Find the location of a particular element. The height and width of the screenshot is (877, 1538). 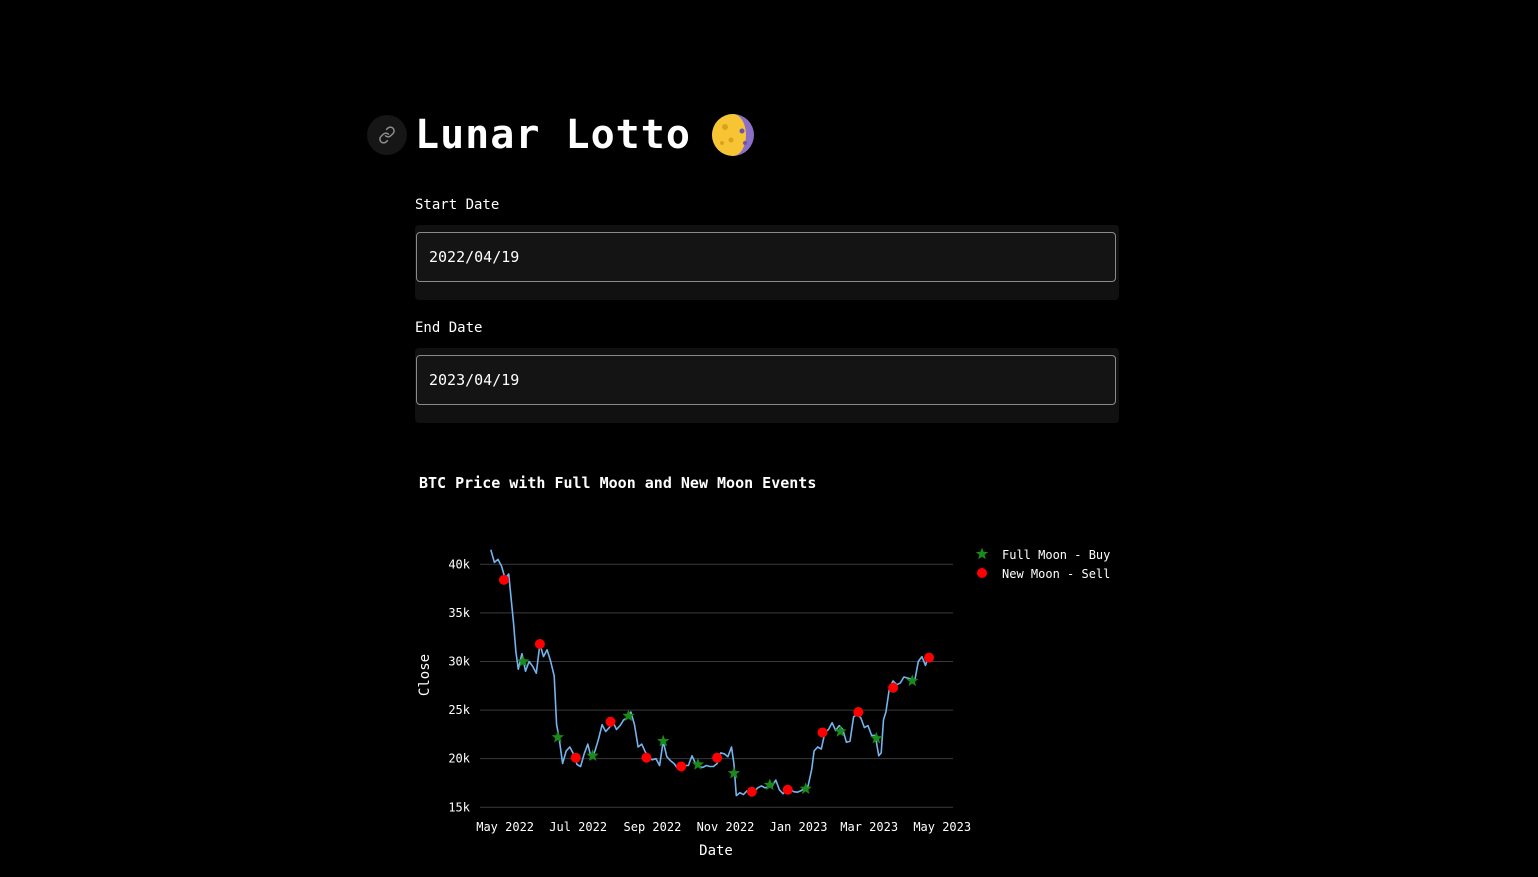

legend: Full Moon - Buy New Moon - Sell is located at coordinates (1043, 564).